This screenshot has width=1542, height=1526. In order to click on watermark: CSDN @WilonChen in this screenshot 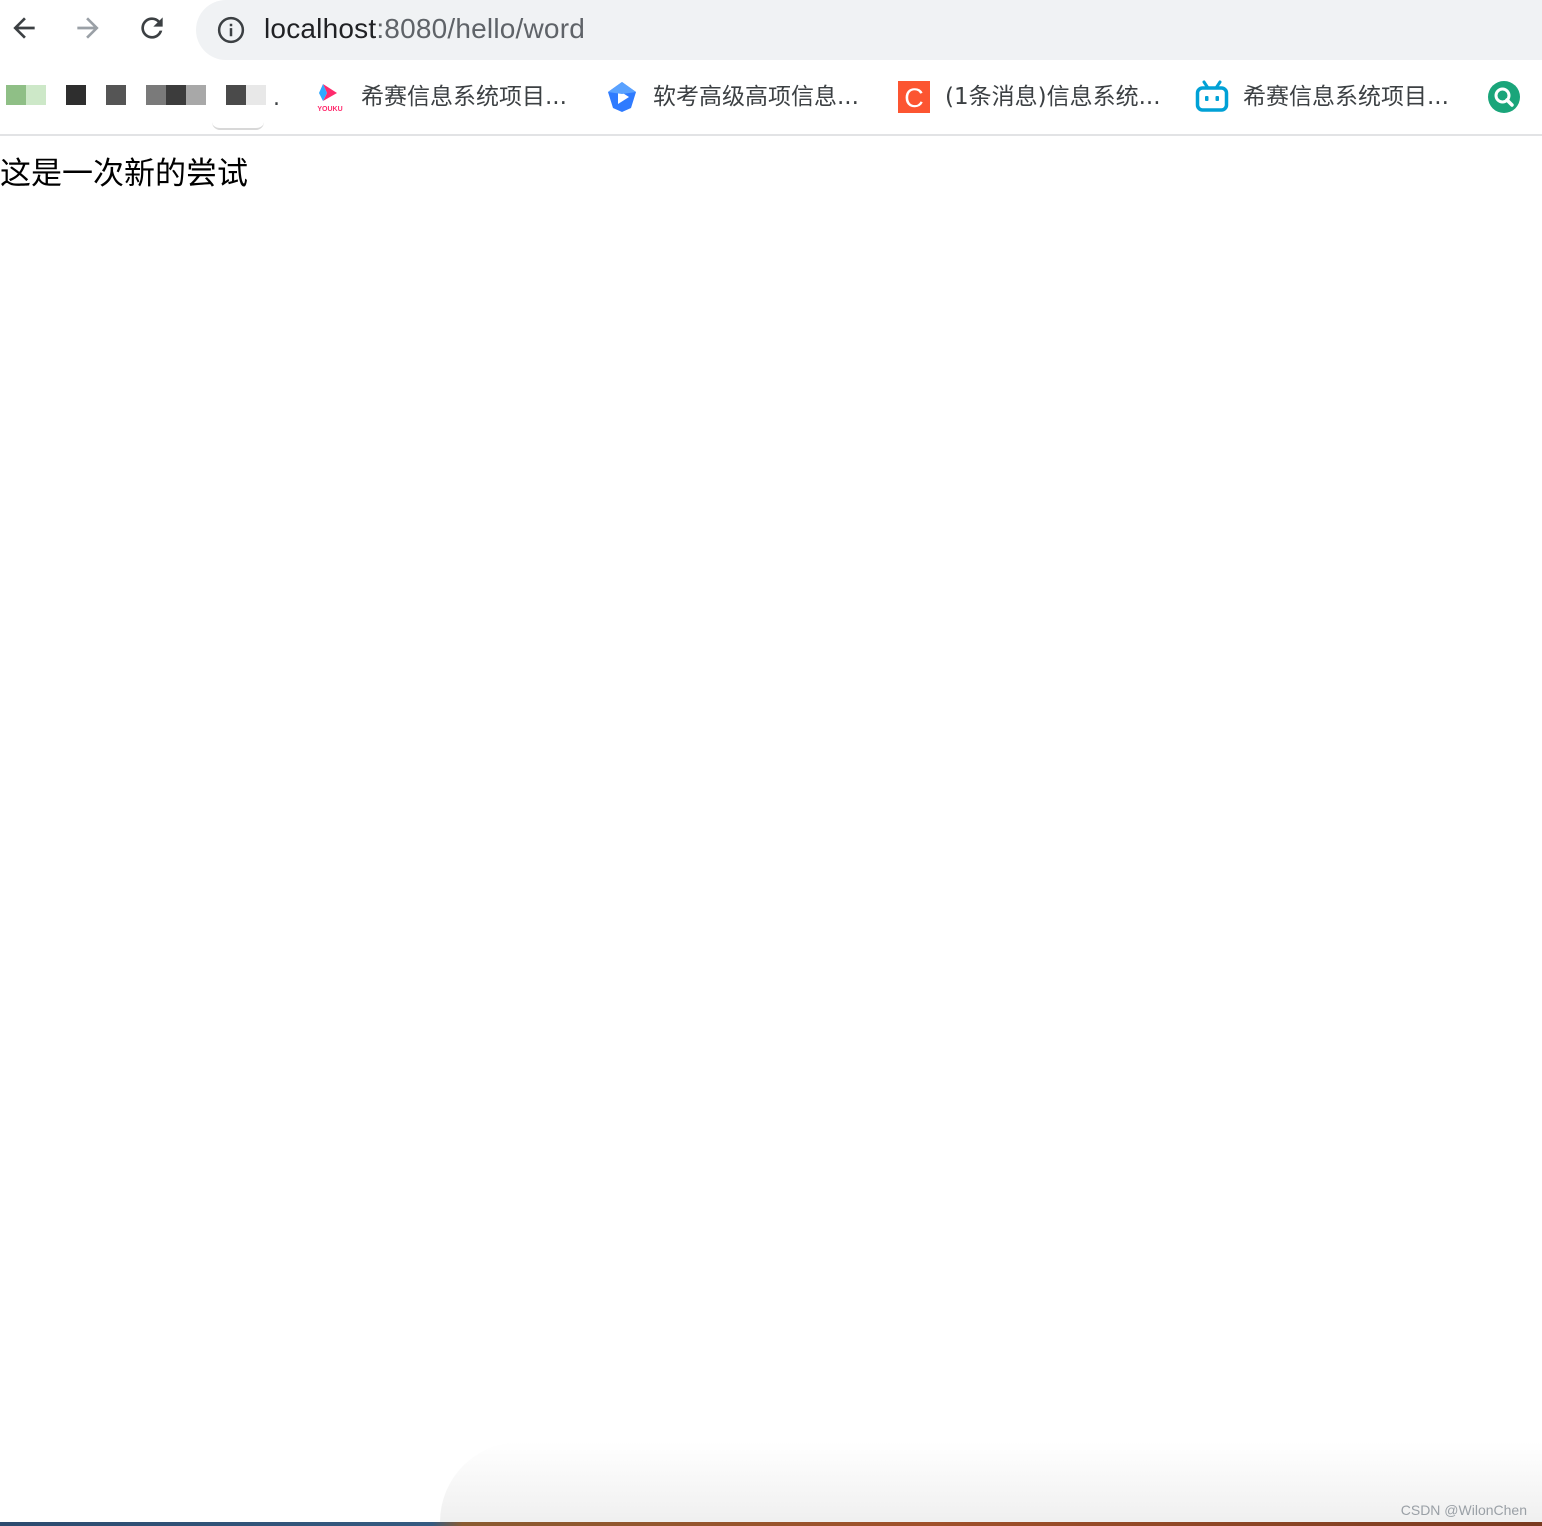, I will do `click(1463, 1510)`.